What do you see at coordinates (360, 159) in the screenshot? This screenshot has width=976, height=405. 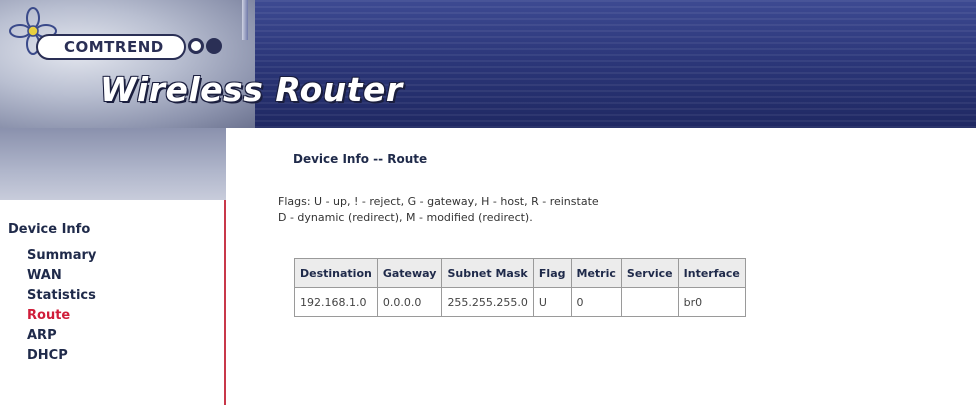 I see `page-title: Device Info -- Route` at bounding box center [360, 159].